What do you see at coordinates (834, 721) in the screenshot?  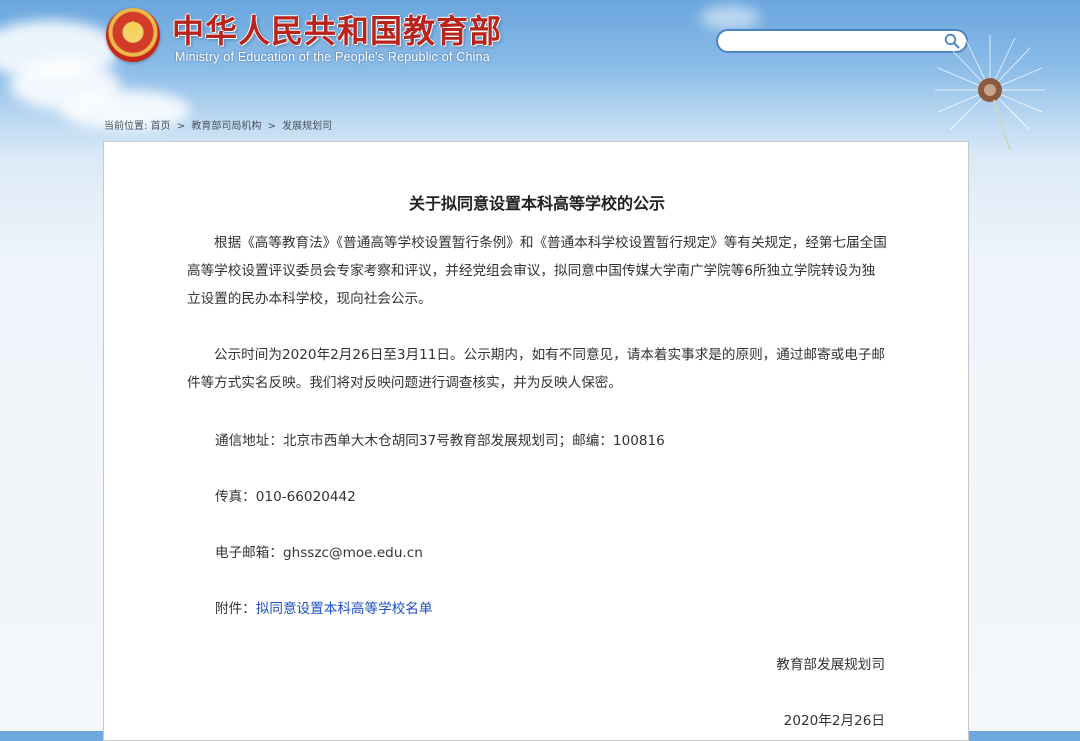 I see `publish-date: 2020年2月26日` at bounding box center [834, 721].